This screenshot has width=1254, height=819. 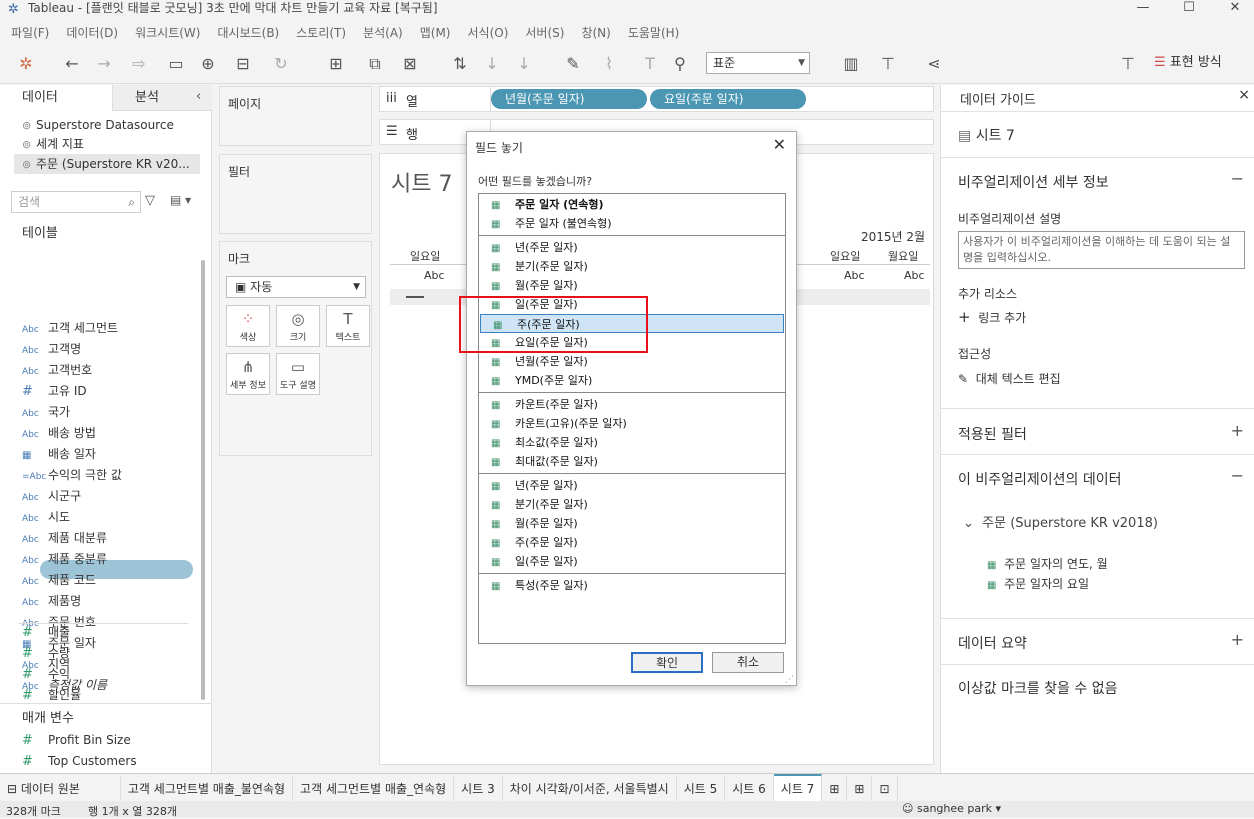 I want to click on sort-asc-icon: ↓, so click(x=492, y=64).